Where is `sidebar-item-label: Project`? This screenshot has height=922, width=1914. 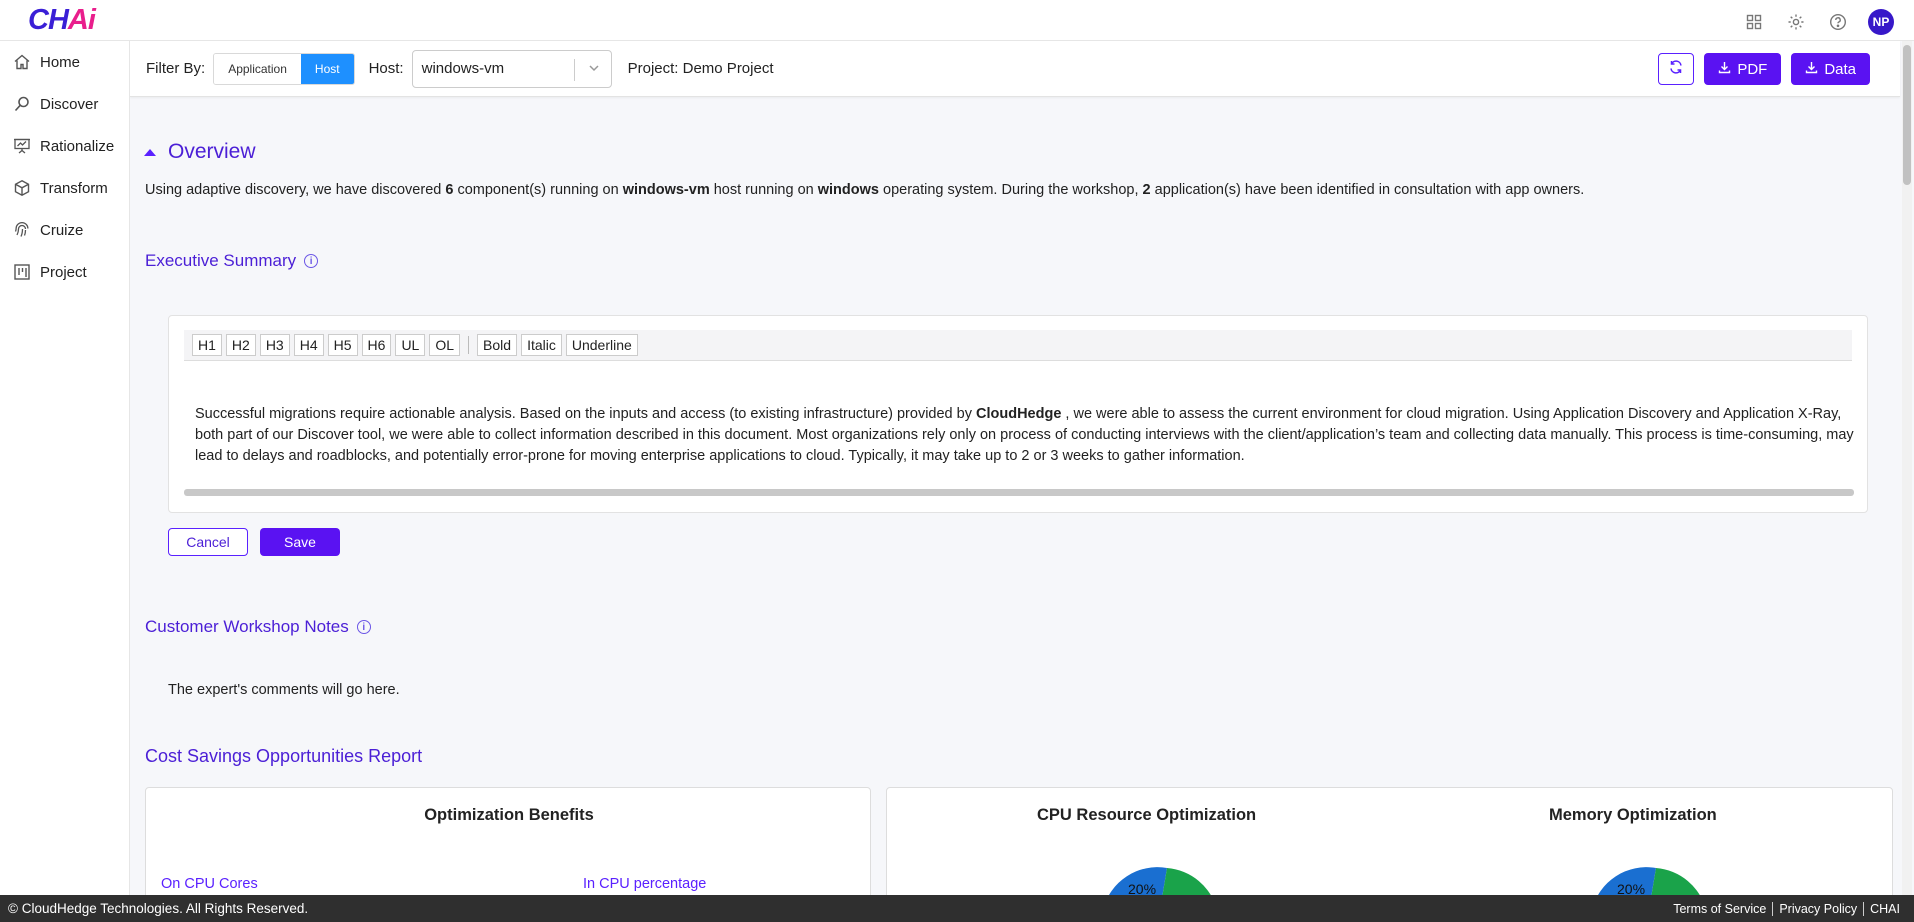 sidebar-item-label: Project is located at coordinates (63, 272).